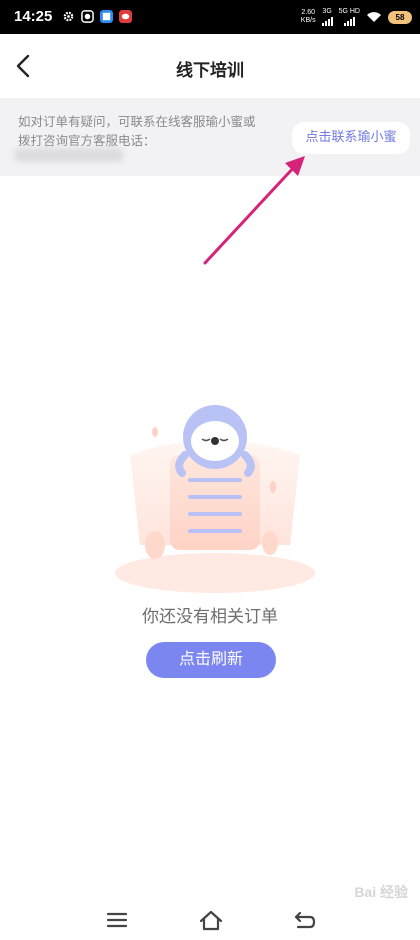 Image resolution: width=420 pixels, height=940 pixels. Describe the element at coordinates (211, 920) in the screenshot. I see `home-icon` at that location.